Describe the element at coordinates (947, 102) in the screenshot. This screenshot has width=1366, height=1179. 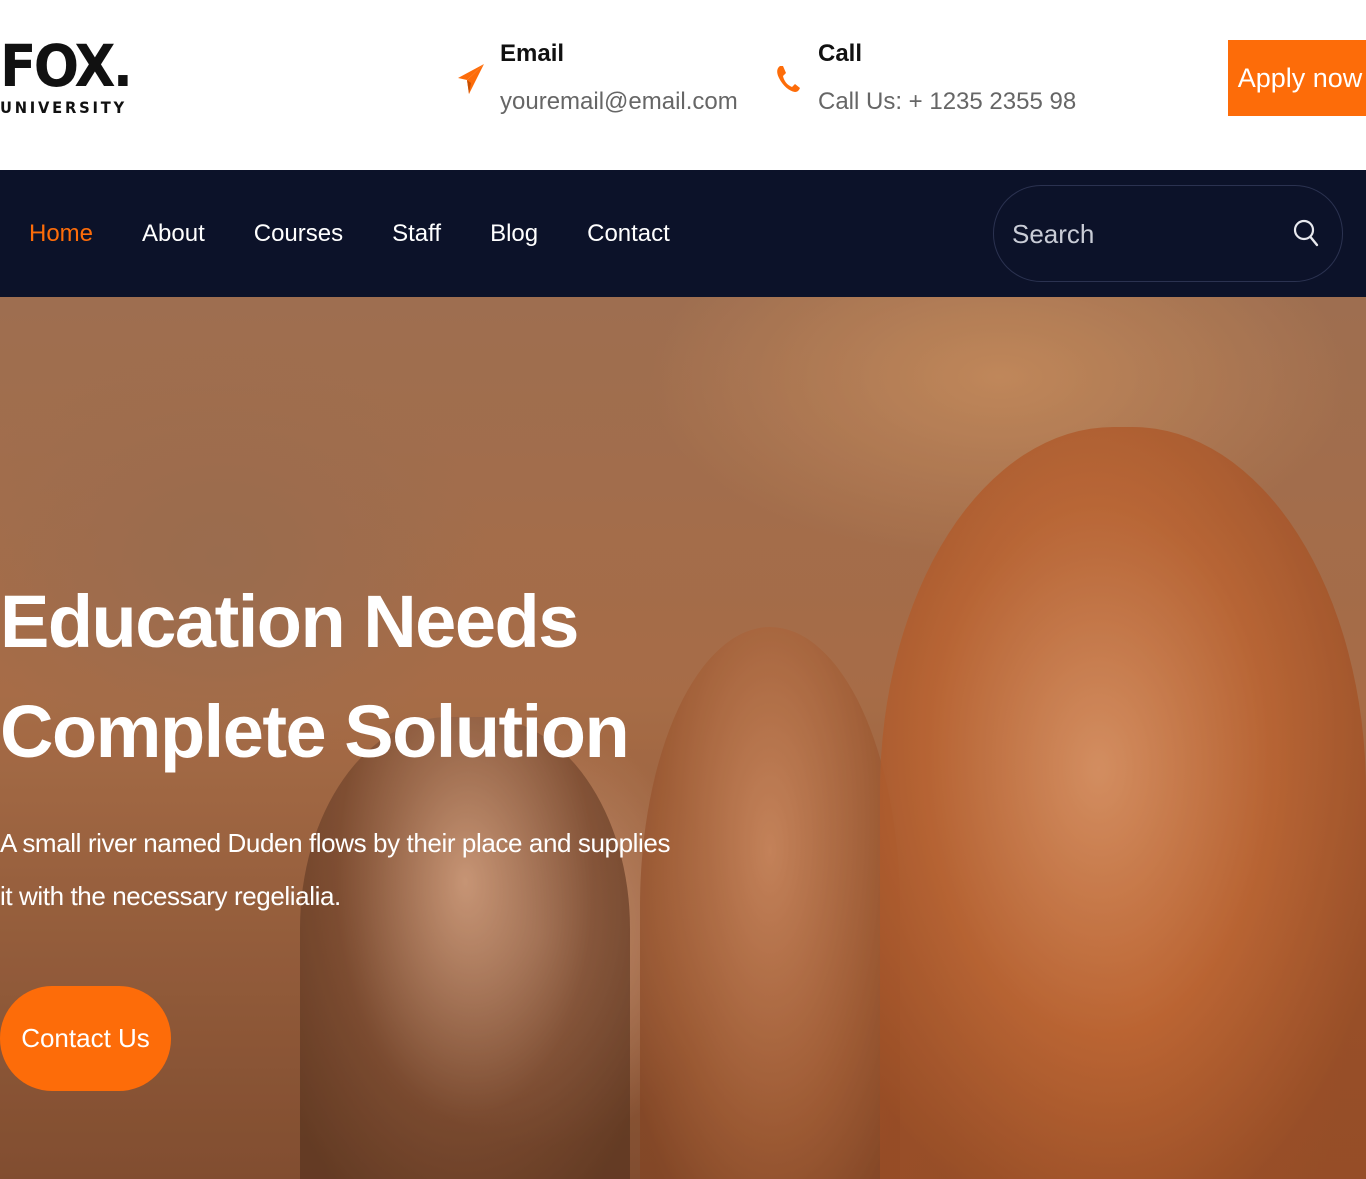
I see `call-value: Call Us: + 1235 2355 98` at that location.